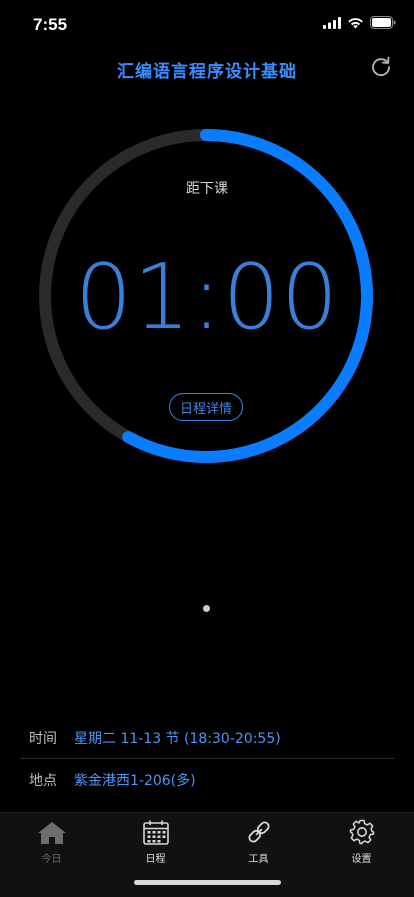 This screenshot has height=897, width=414. What do you see at coordinates (207, 758) in the screenshot?
I see `info-divider` at bounding box center [207, 758].